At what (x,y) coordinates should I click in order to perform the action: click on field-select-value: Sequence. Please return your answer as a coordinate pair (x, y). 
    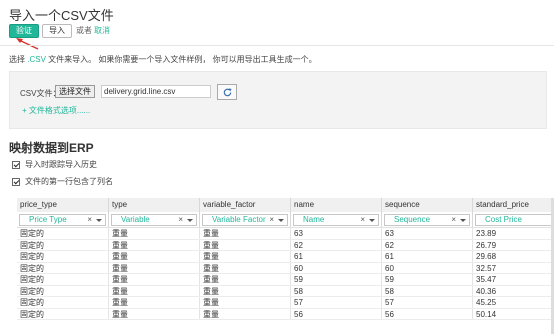
    Looking at the image, I should click on (412, 219).